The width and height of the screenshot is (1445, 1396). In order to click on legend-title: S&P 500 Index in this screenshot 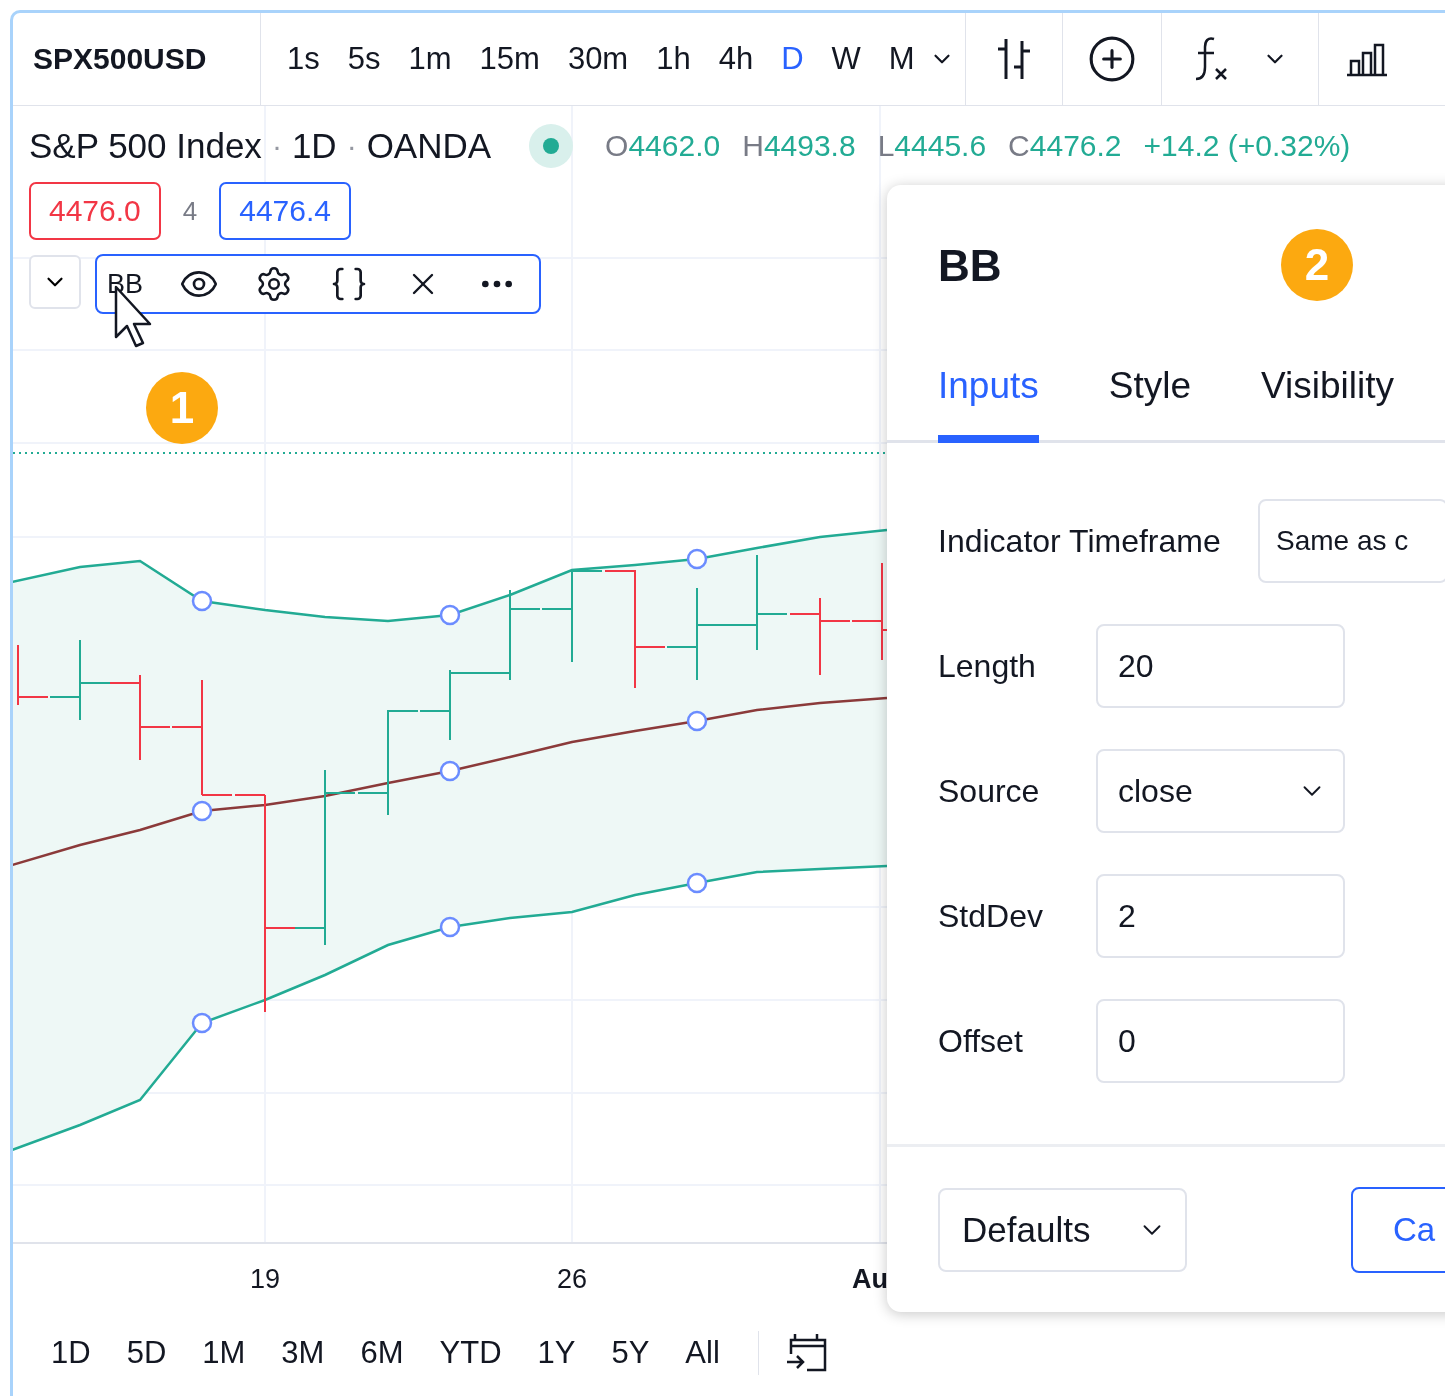, I will do `click(145, 146)`.